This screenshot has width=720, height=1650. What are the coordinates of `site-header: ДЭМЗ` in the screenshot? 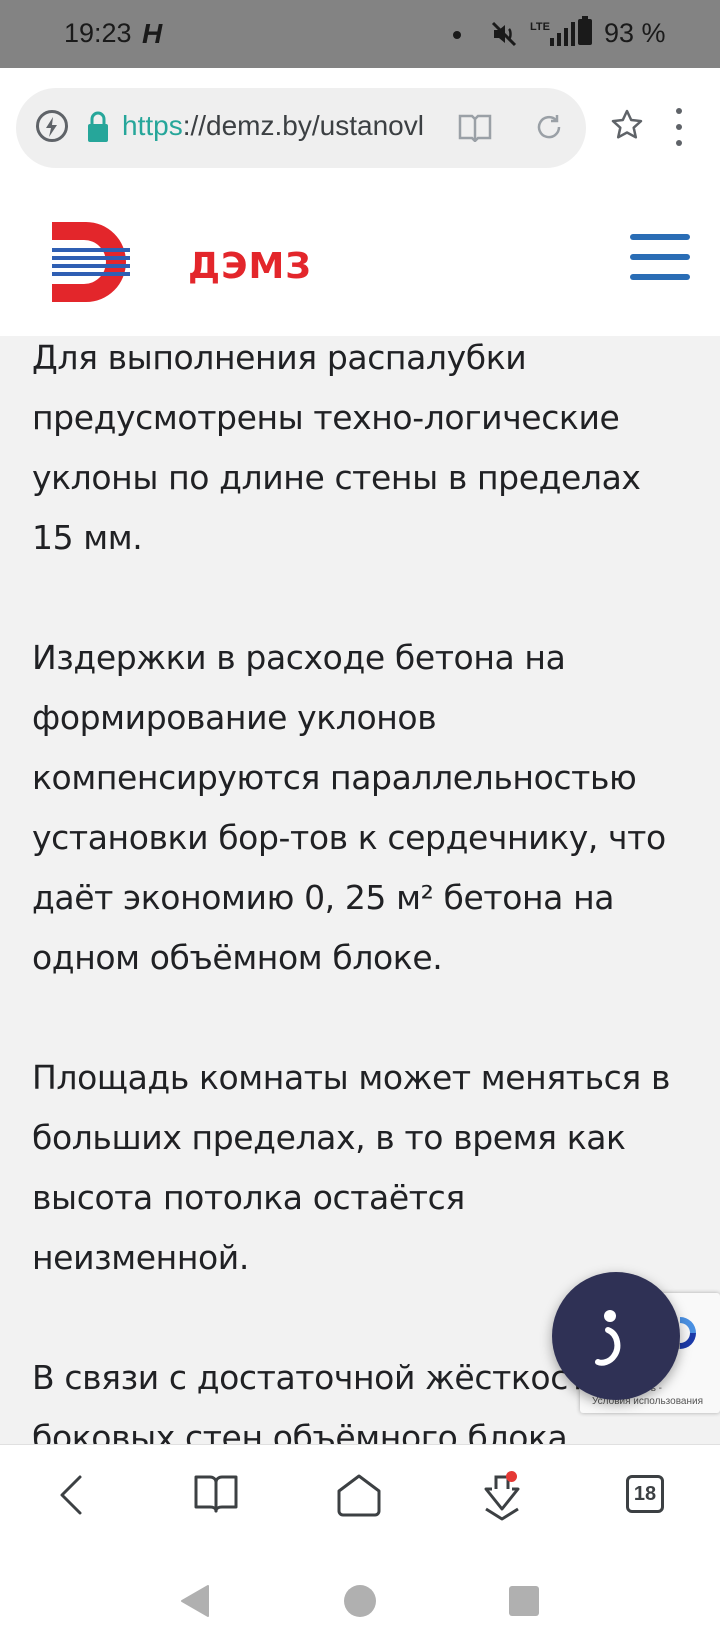 It's located at (360, 262).